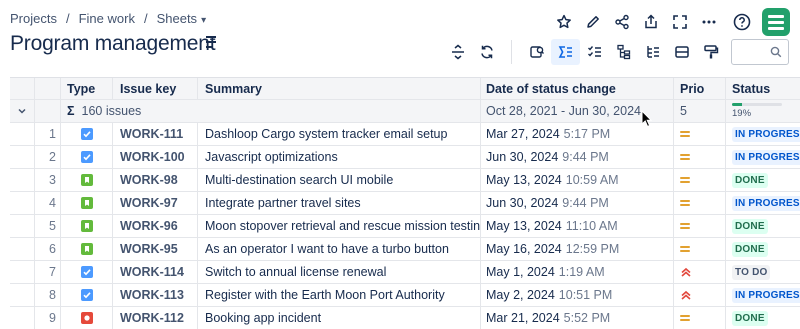 The height and width of the screenshot is (329, 800). I want to click on page-title: Program management, so click(113, 43).